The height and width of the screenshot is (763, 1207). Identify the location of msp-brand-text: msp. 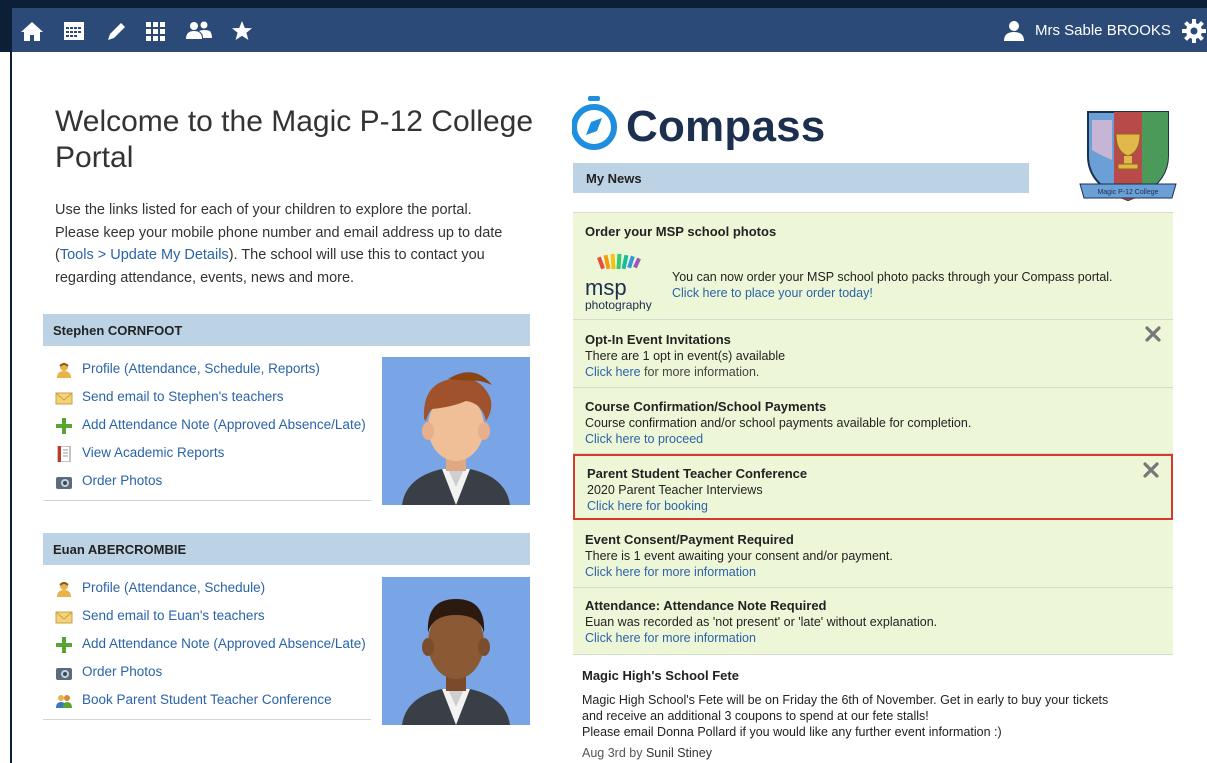
(606, 287).